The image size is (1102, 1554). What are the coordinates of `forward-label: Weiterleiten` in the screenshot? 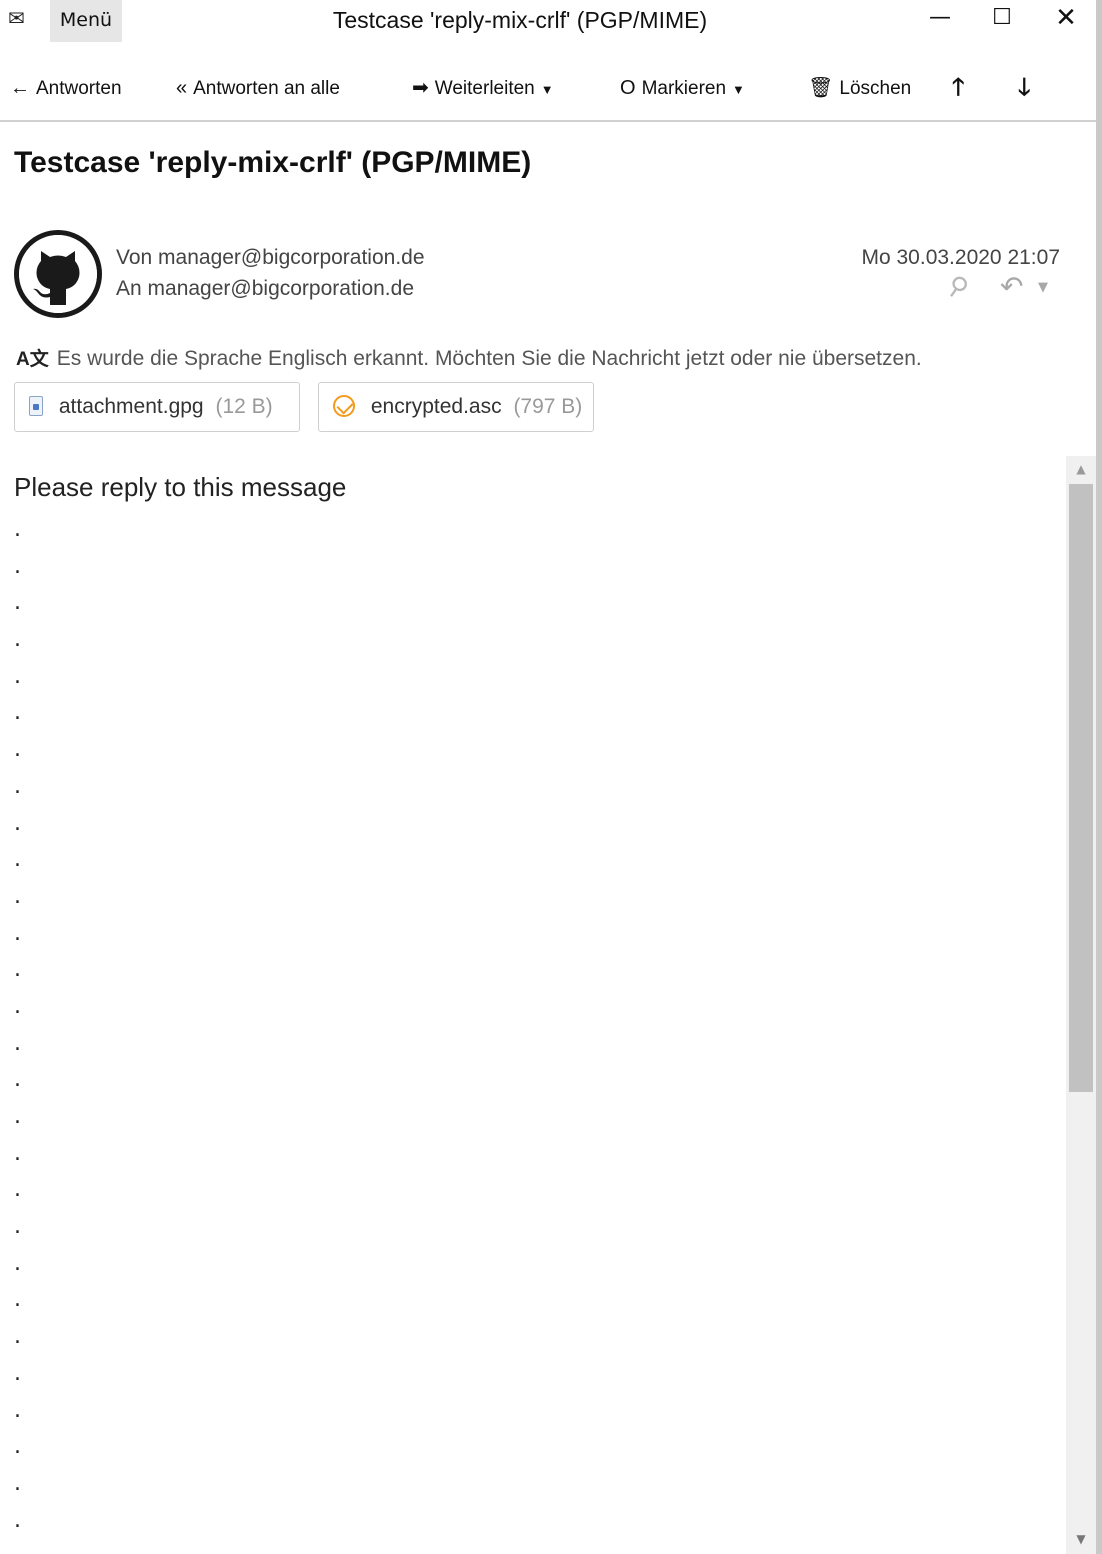 It's located at (484, 88).